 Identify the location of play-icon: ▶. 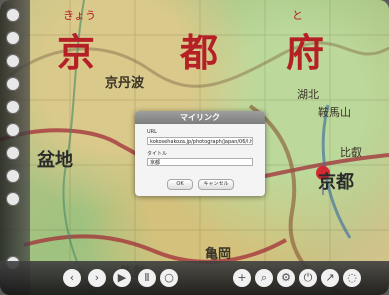
(122, 278).